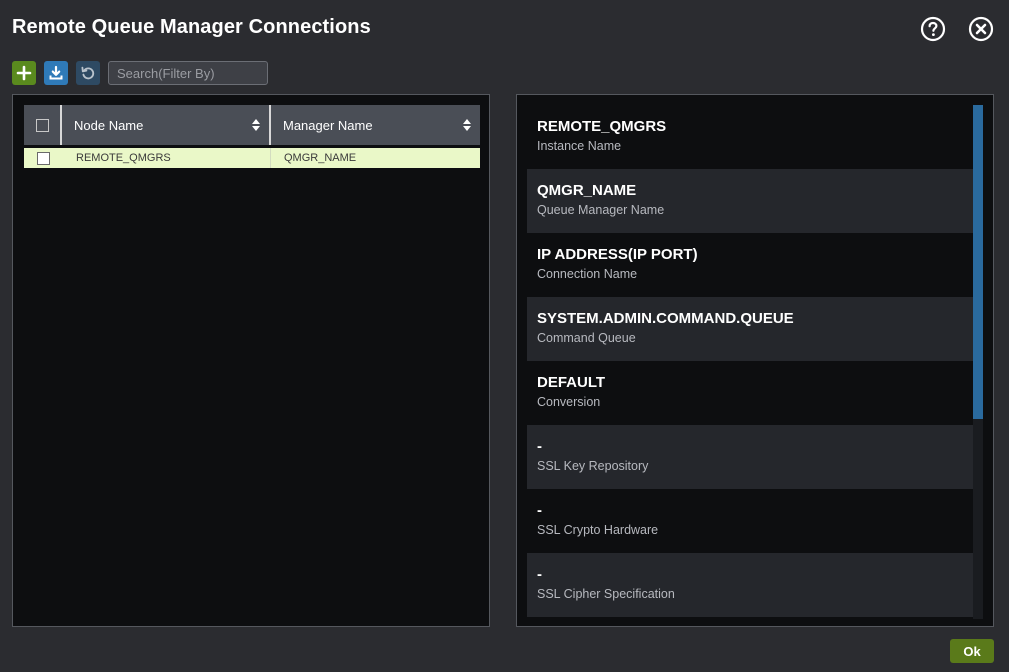 The width and height of the screenshot is (1009, 672). I want to click on refresh-button, so click(88, 73).